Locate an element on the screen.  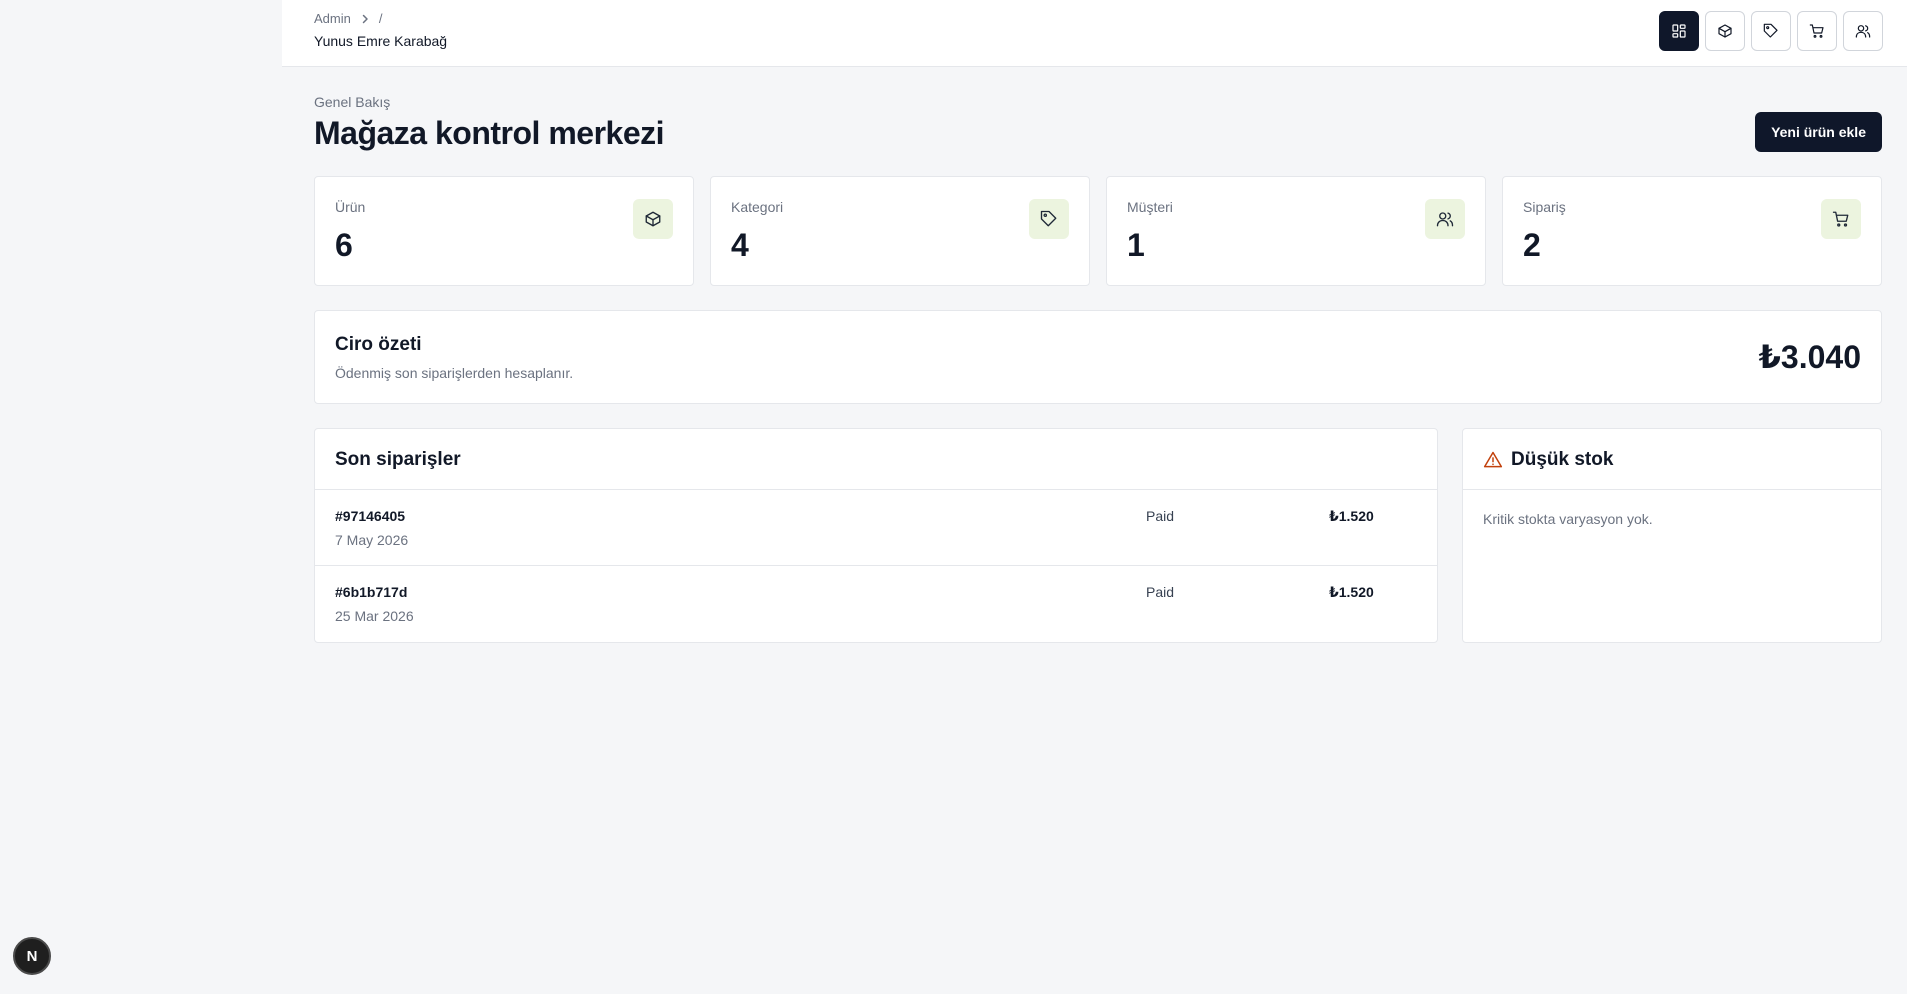
stat-value: 6 is located at coordinates (344, 245).